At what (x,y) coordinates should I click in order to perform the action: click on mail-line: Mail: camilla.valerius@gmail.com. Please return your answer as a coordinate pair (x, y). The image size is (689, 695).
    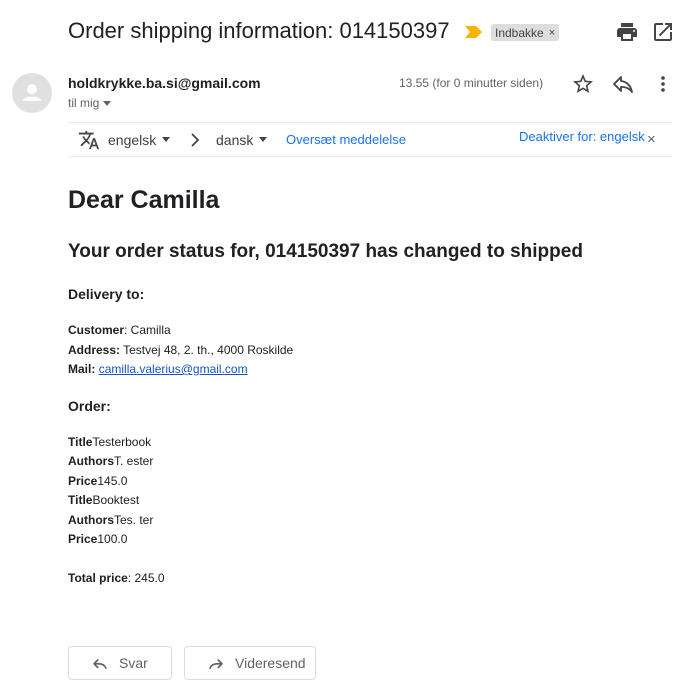
    Looking at the image, I should click on (158, 369).